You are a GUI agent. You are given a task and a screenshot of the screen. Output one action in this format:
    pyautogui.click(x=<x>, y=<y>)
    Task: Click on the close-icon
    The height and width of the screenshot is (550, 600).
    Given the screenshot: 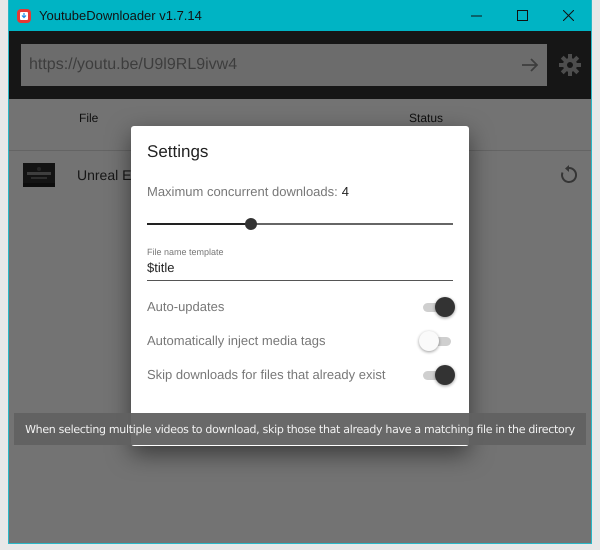 What is the action you would take?
    pyautogui.click(x=568, y=15)
    